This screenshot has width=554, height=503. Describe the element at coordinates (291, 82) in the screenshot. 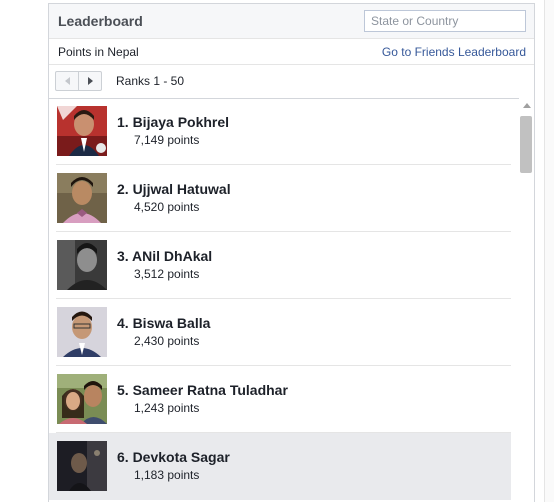

I see `pager-bar: Ranks 1 - 50` at that location.